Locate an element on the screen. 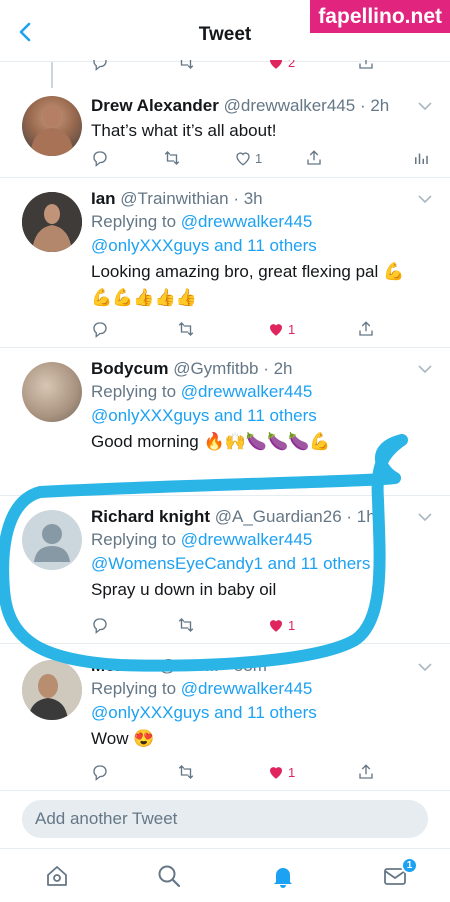  tweet-text: Wow 😍 is located at coordinates (123, 738).